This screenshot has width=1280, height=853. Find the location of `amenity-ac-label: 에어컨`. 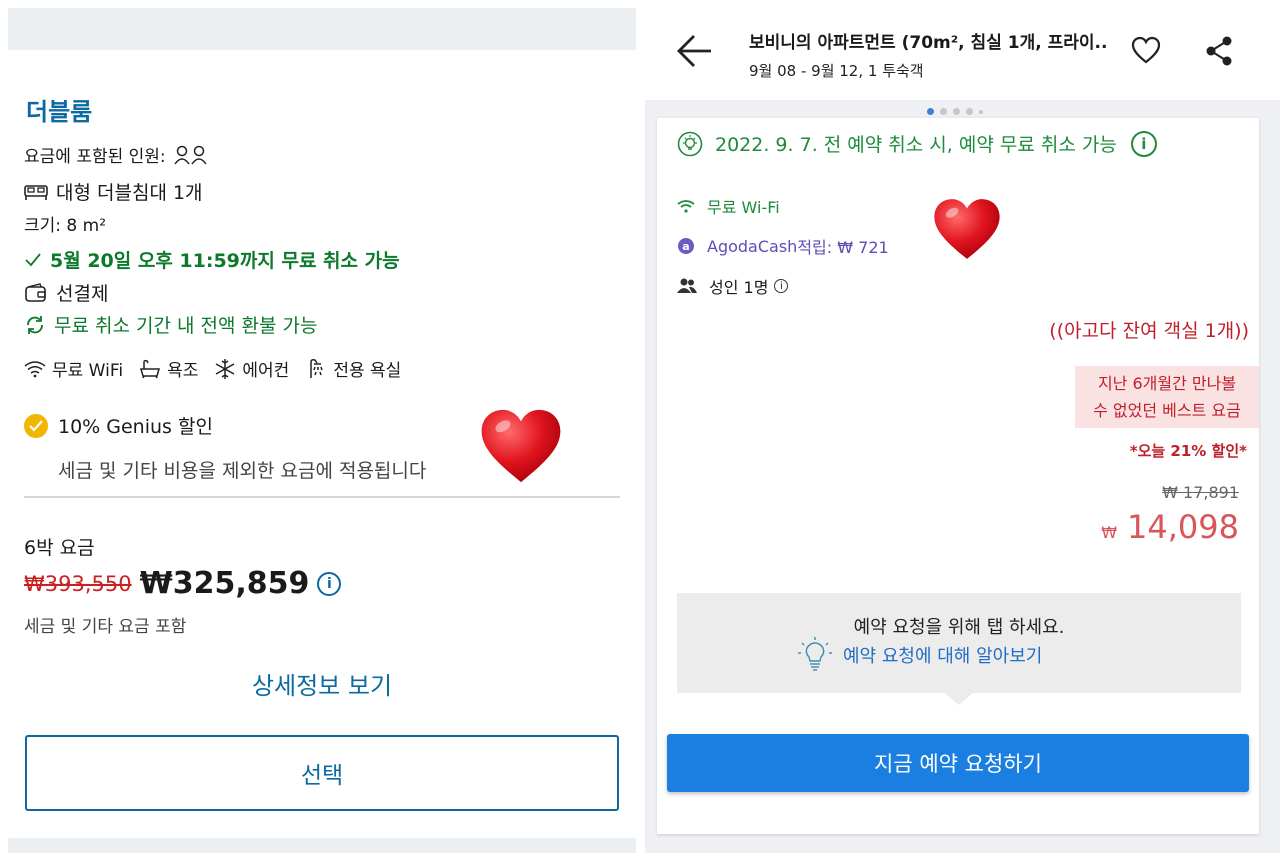

amenity-ac-label: 에어컨 is located at coordinates (266, 371).